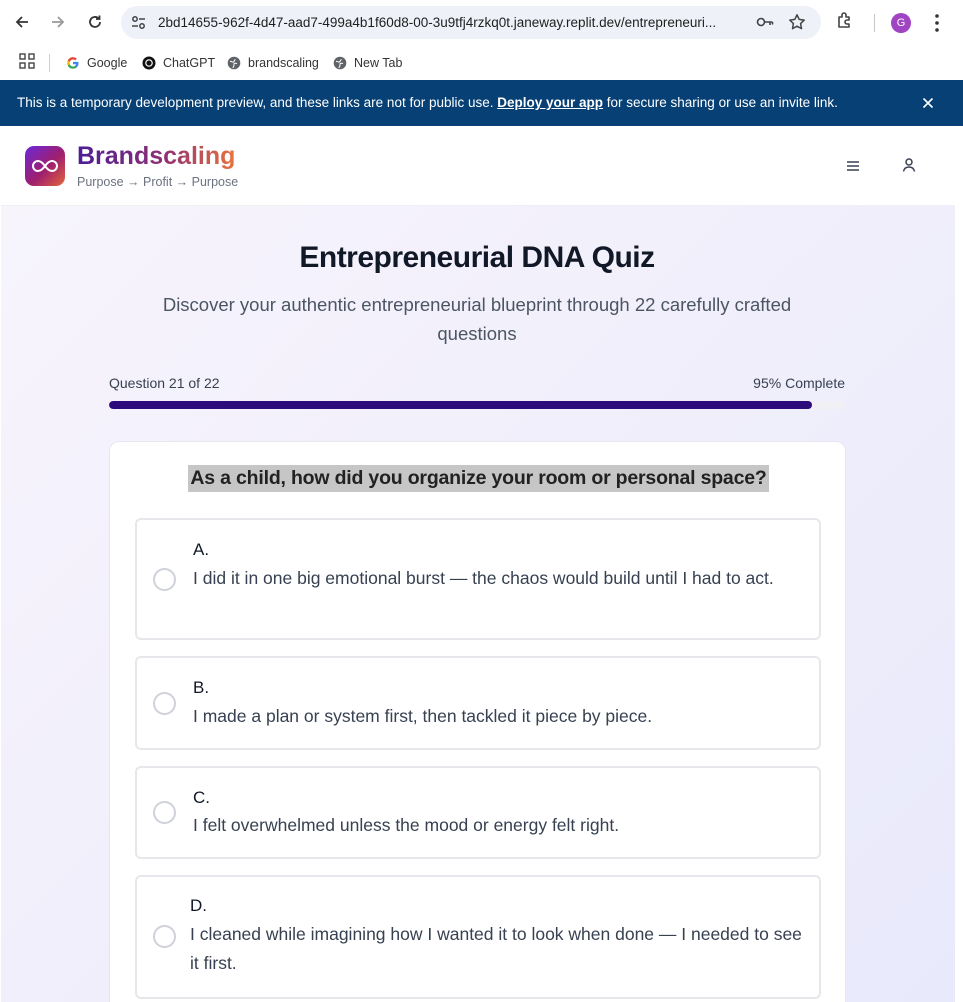 This screenshot has height=1002, width=963. I want to click on bookmark-google: Google, so click(96, 63).